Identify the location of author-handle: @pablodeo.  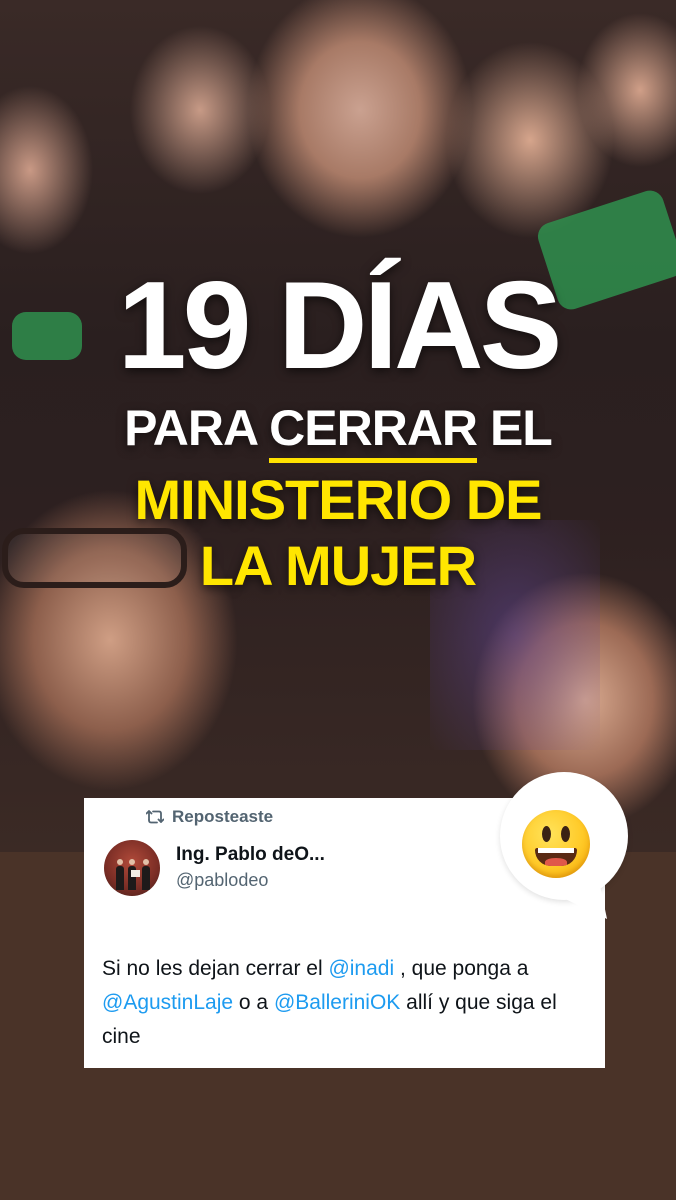
(222, 880).